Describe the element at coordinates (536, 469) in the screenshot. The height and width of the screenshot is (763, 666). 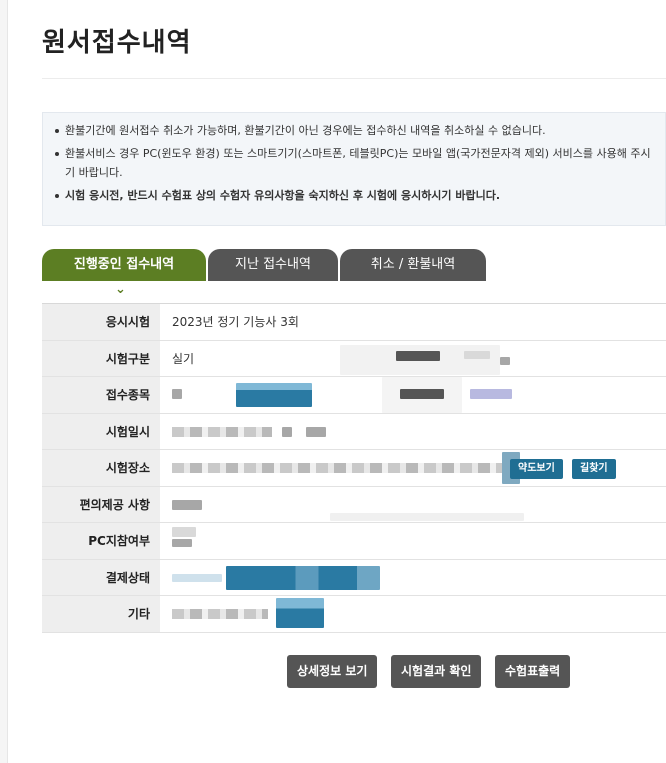
I see `map-view-button: 약도보기` at that location.